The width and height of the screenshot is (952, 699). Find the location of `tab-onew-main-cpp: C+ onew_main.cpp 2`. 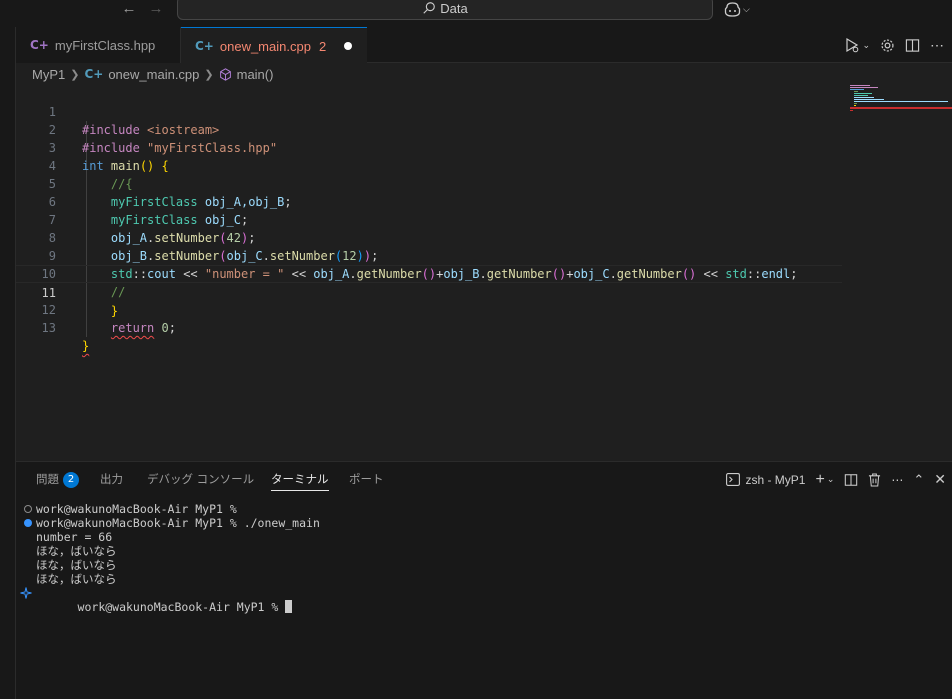

tab-onew-main-cpp: C+ onew_main.cpp 2 is located at coordinates (274, 45).